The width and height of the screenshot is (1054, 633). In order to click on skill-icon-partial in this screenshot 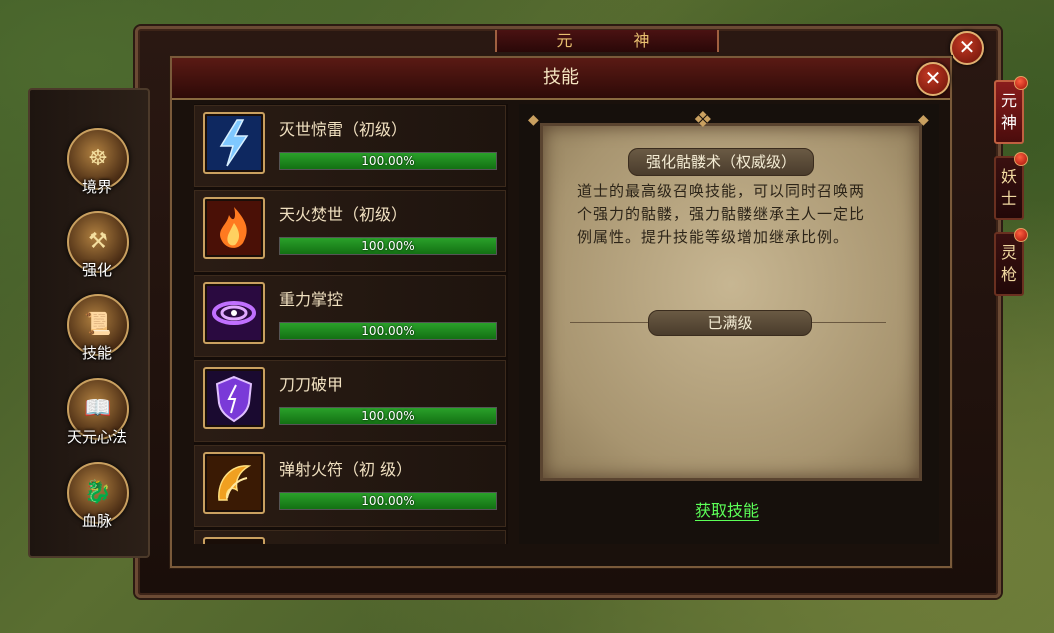, I will do `click(234, 540)`.